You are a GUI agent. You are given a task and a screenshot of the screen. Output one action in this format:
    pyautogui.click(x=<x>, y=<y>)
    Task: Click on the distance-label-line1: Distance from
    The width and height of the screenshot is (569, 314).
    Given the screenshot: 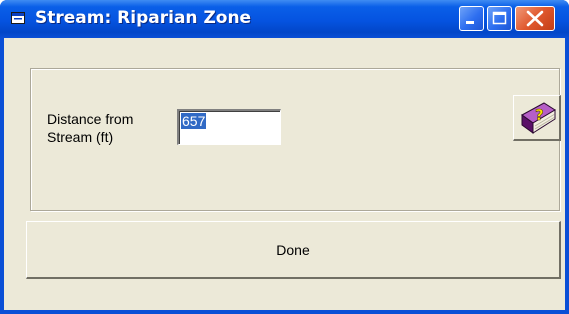 What is the action you would take?
    pyautogui.click(x=90, y=119)
    